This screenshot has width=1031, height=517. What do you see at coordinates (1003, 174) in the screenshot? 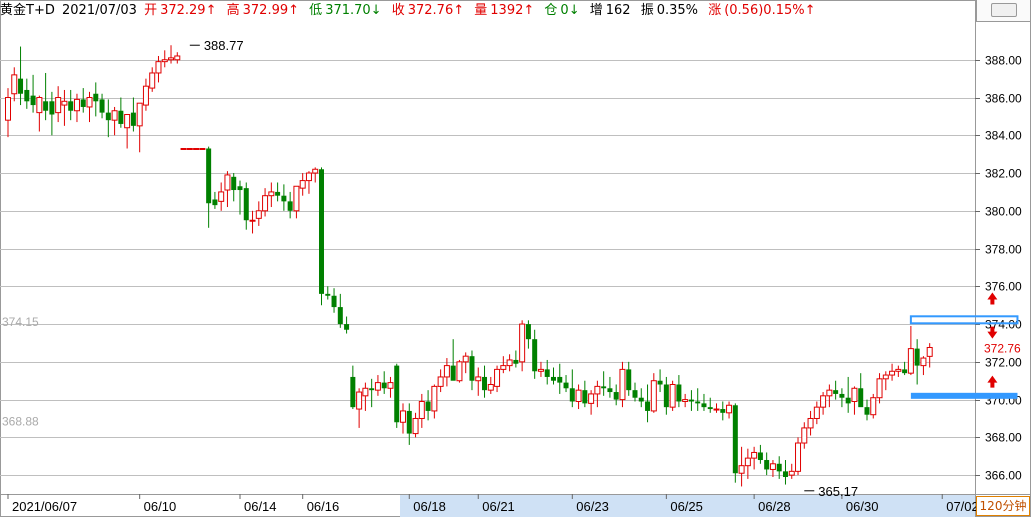
I see `y-tick-label: 382.00` at bounding box center [1003, 174].